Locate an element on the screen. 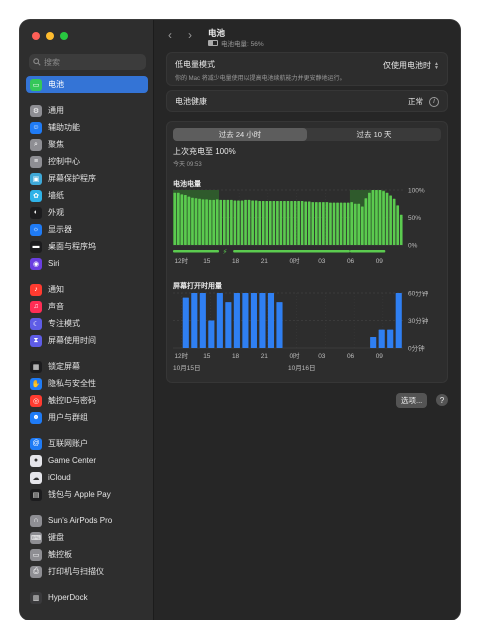 This screenshot has width=480, height=620. hyperdock-icon: ▥ is located at coordinates (36, 597).